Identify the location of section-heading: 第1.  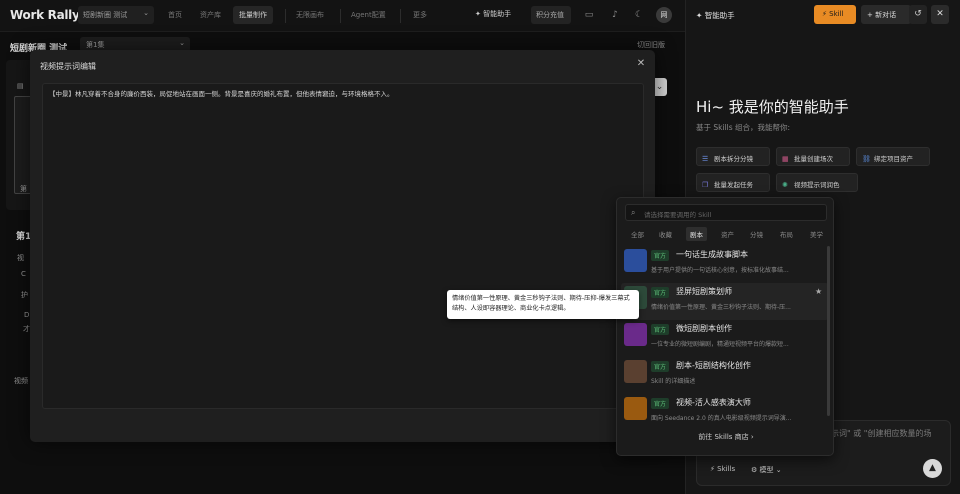
(24, 237).